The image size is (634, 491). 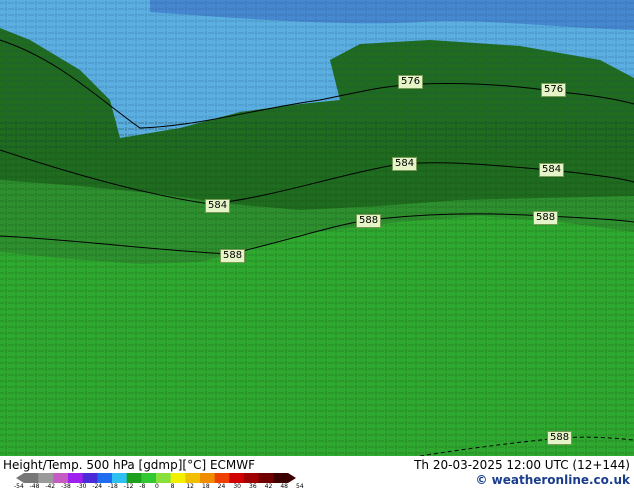 I want to click on contour-label-584-east: 584, so click(x=552, y=170).